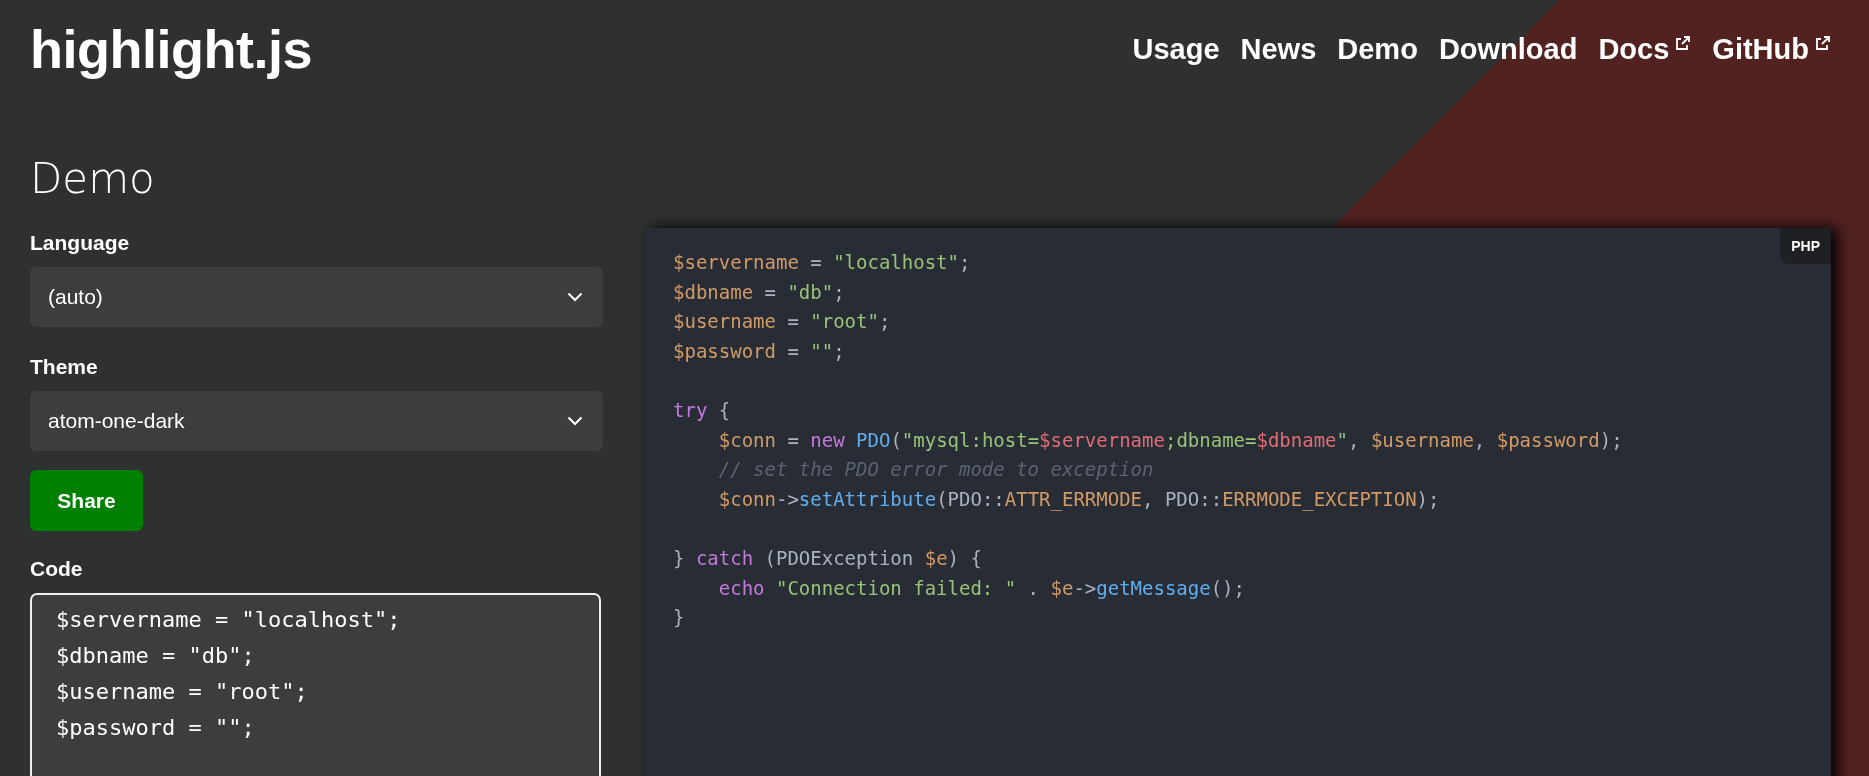 This screenshot has height=776, width=1869. Describe the element at coordinates (1645, 49) in the screenshot. I see `nav-link: Docs` at that location.